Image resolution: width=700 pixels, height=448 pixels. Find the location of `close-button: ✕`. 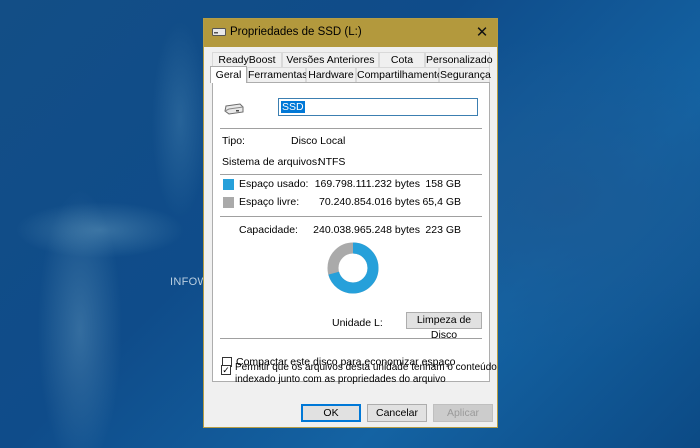

close-button: ✕ is located at coordinates (482, 33).